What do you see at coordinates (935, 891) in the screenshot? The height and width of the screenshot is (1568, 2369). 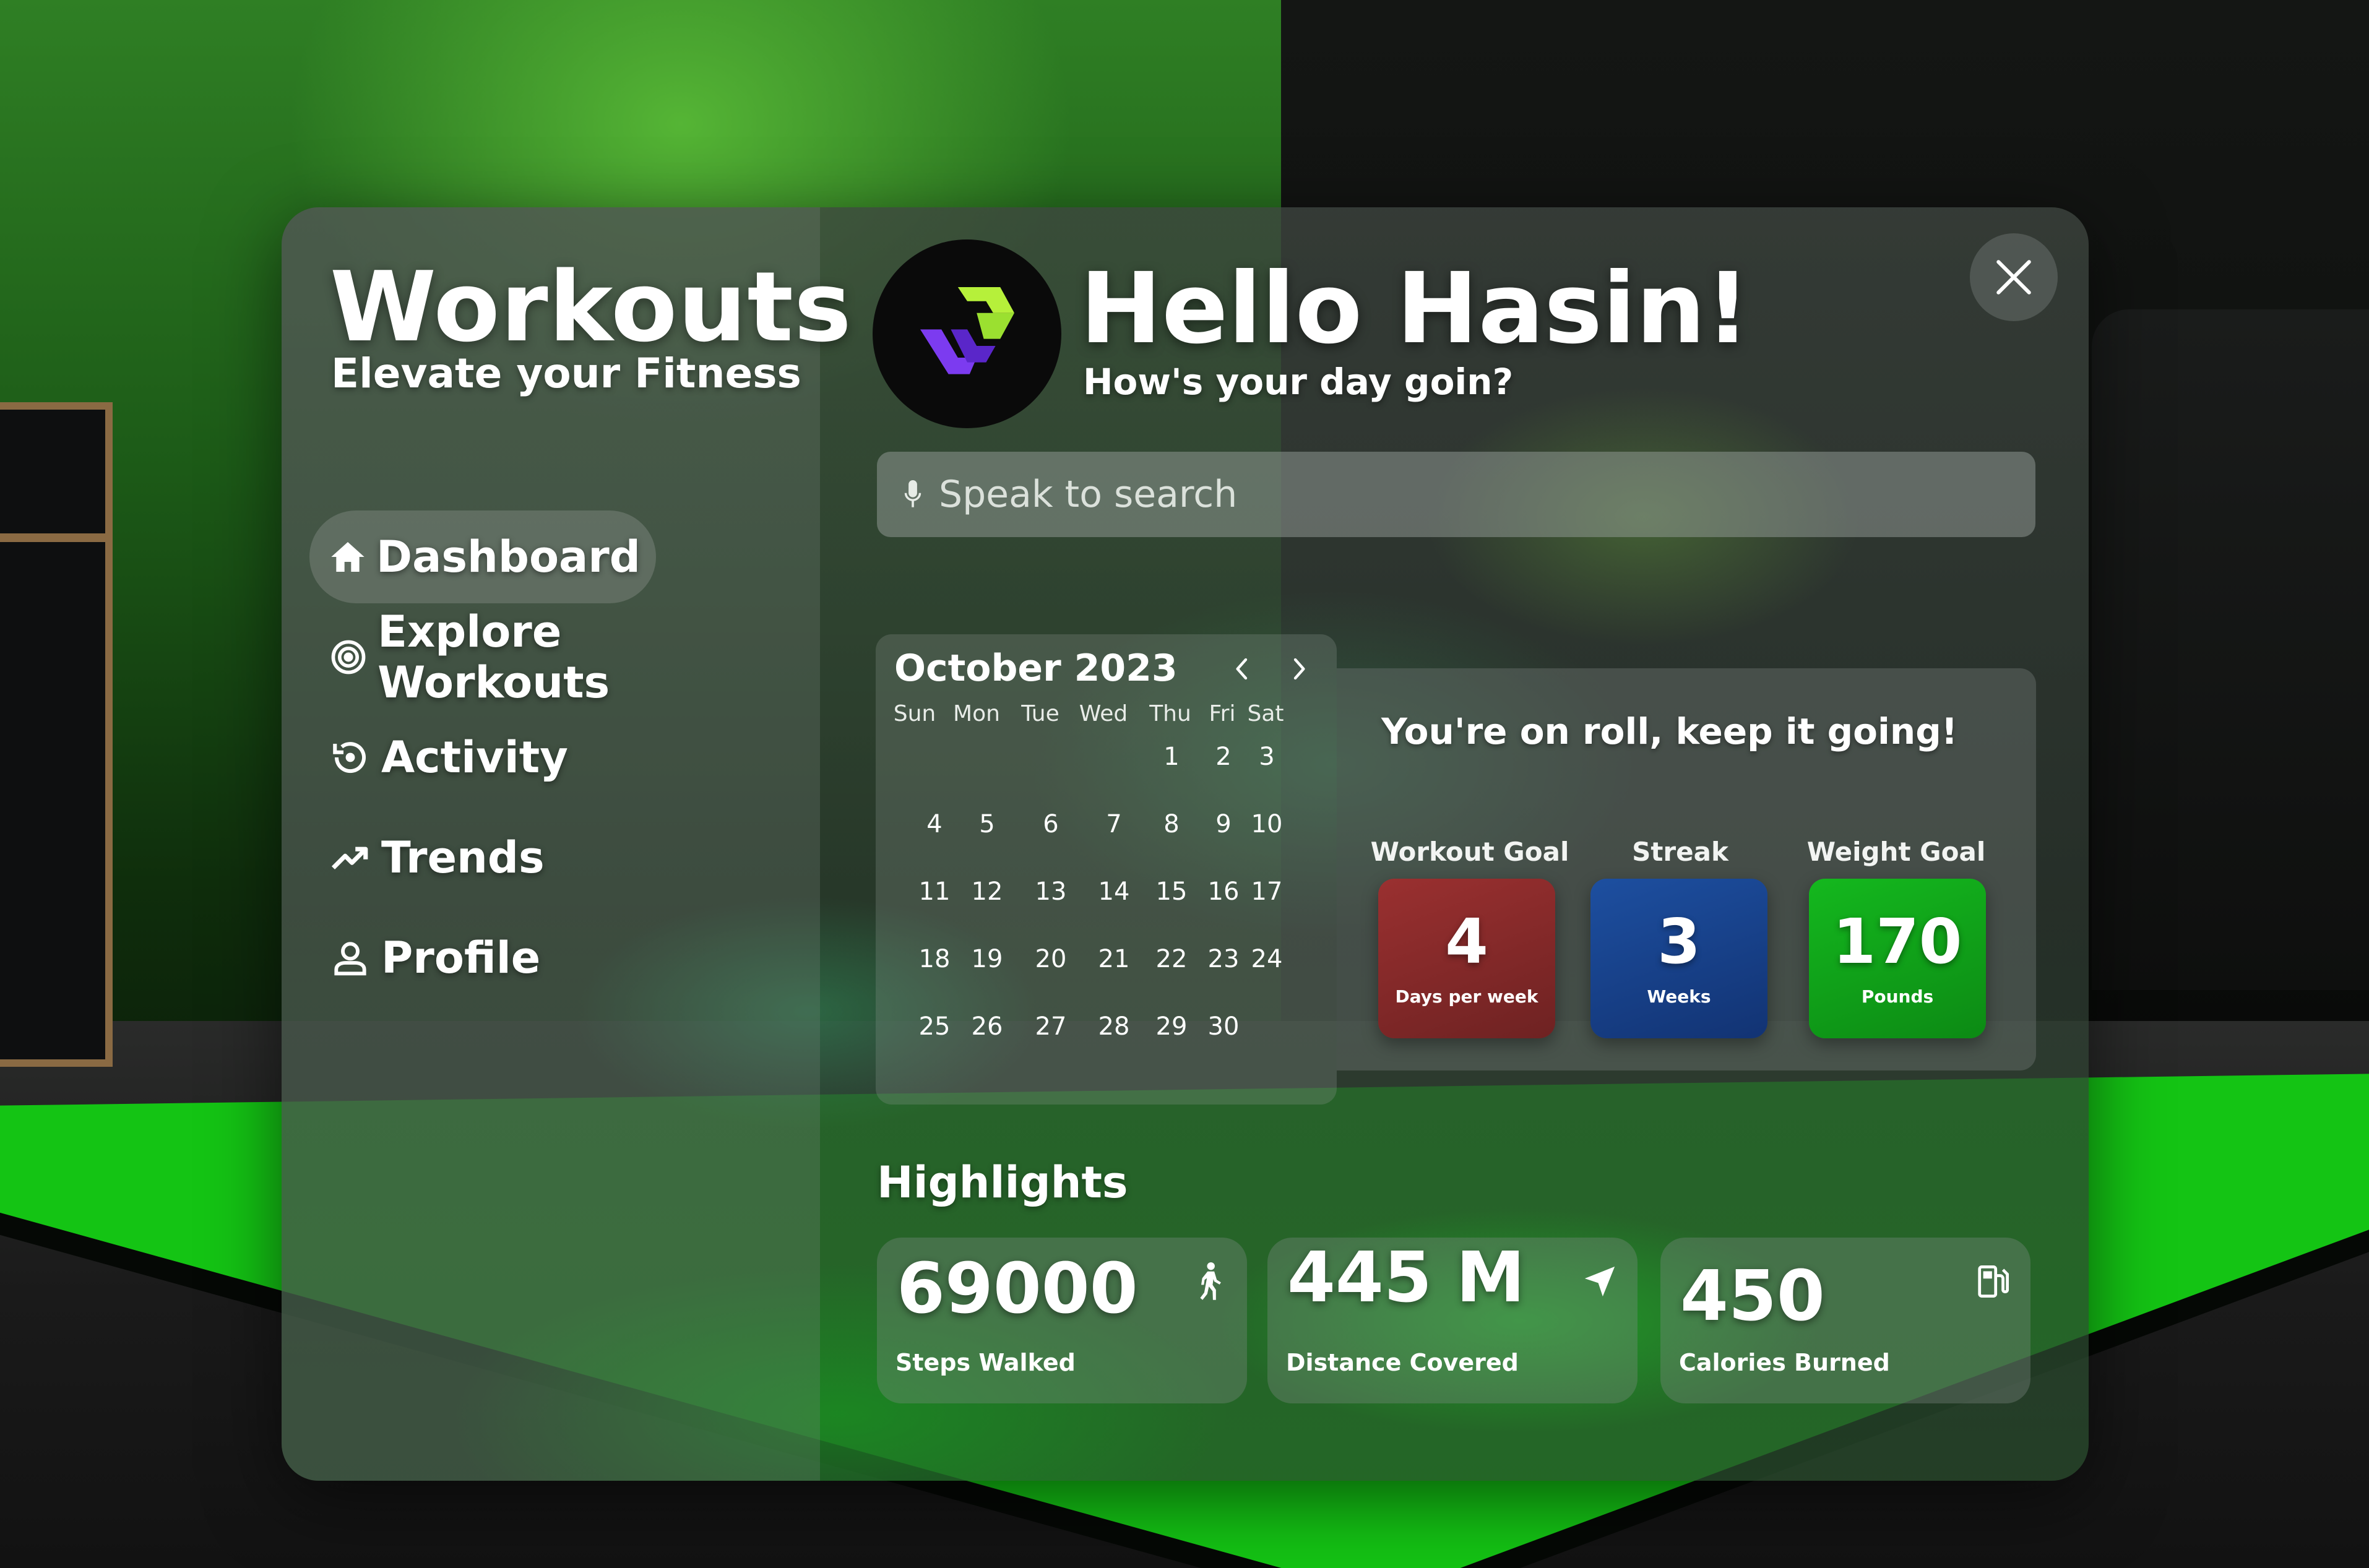 I see `calendar-day: 11` at bounding box center [935, 891].